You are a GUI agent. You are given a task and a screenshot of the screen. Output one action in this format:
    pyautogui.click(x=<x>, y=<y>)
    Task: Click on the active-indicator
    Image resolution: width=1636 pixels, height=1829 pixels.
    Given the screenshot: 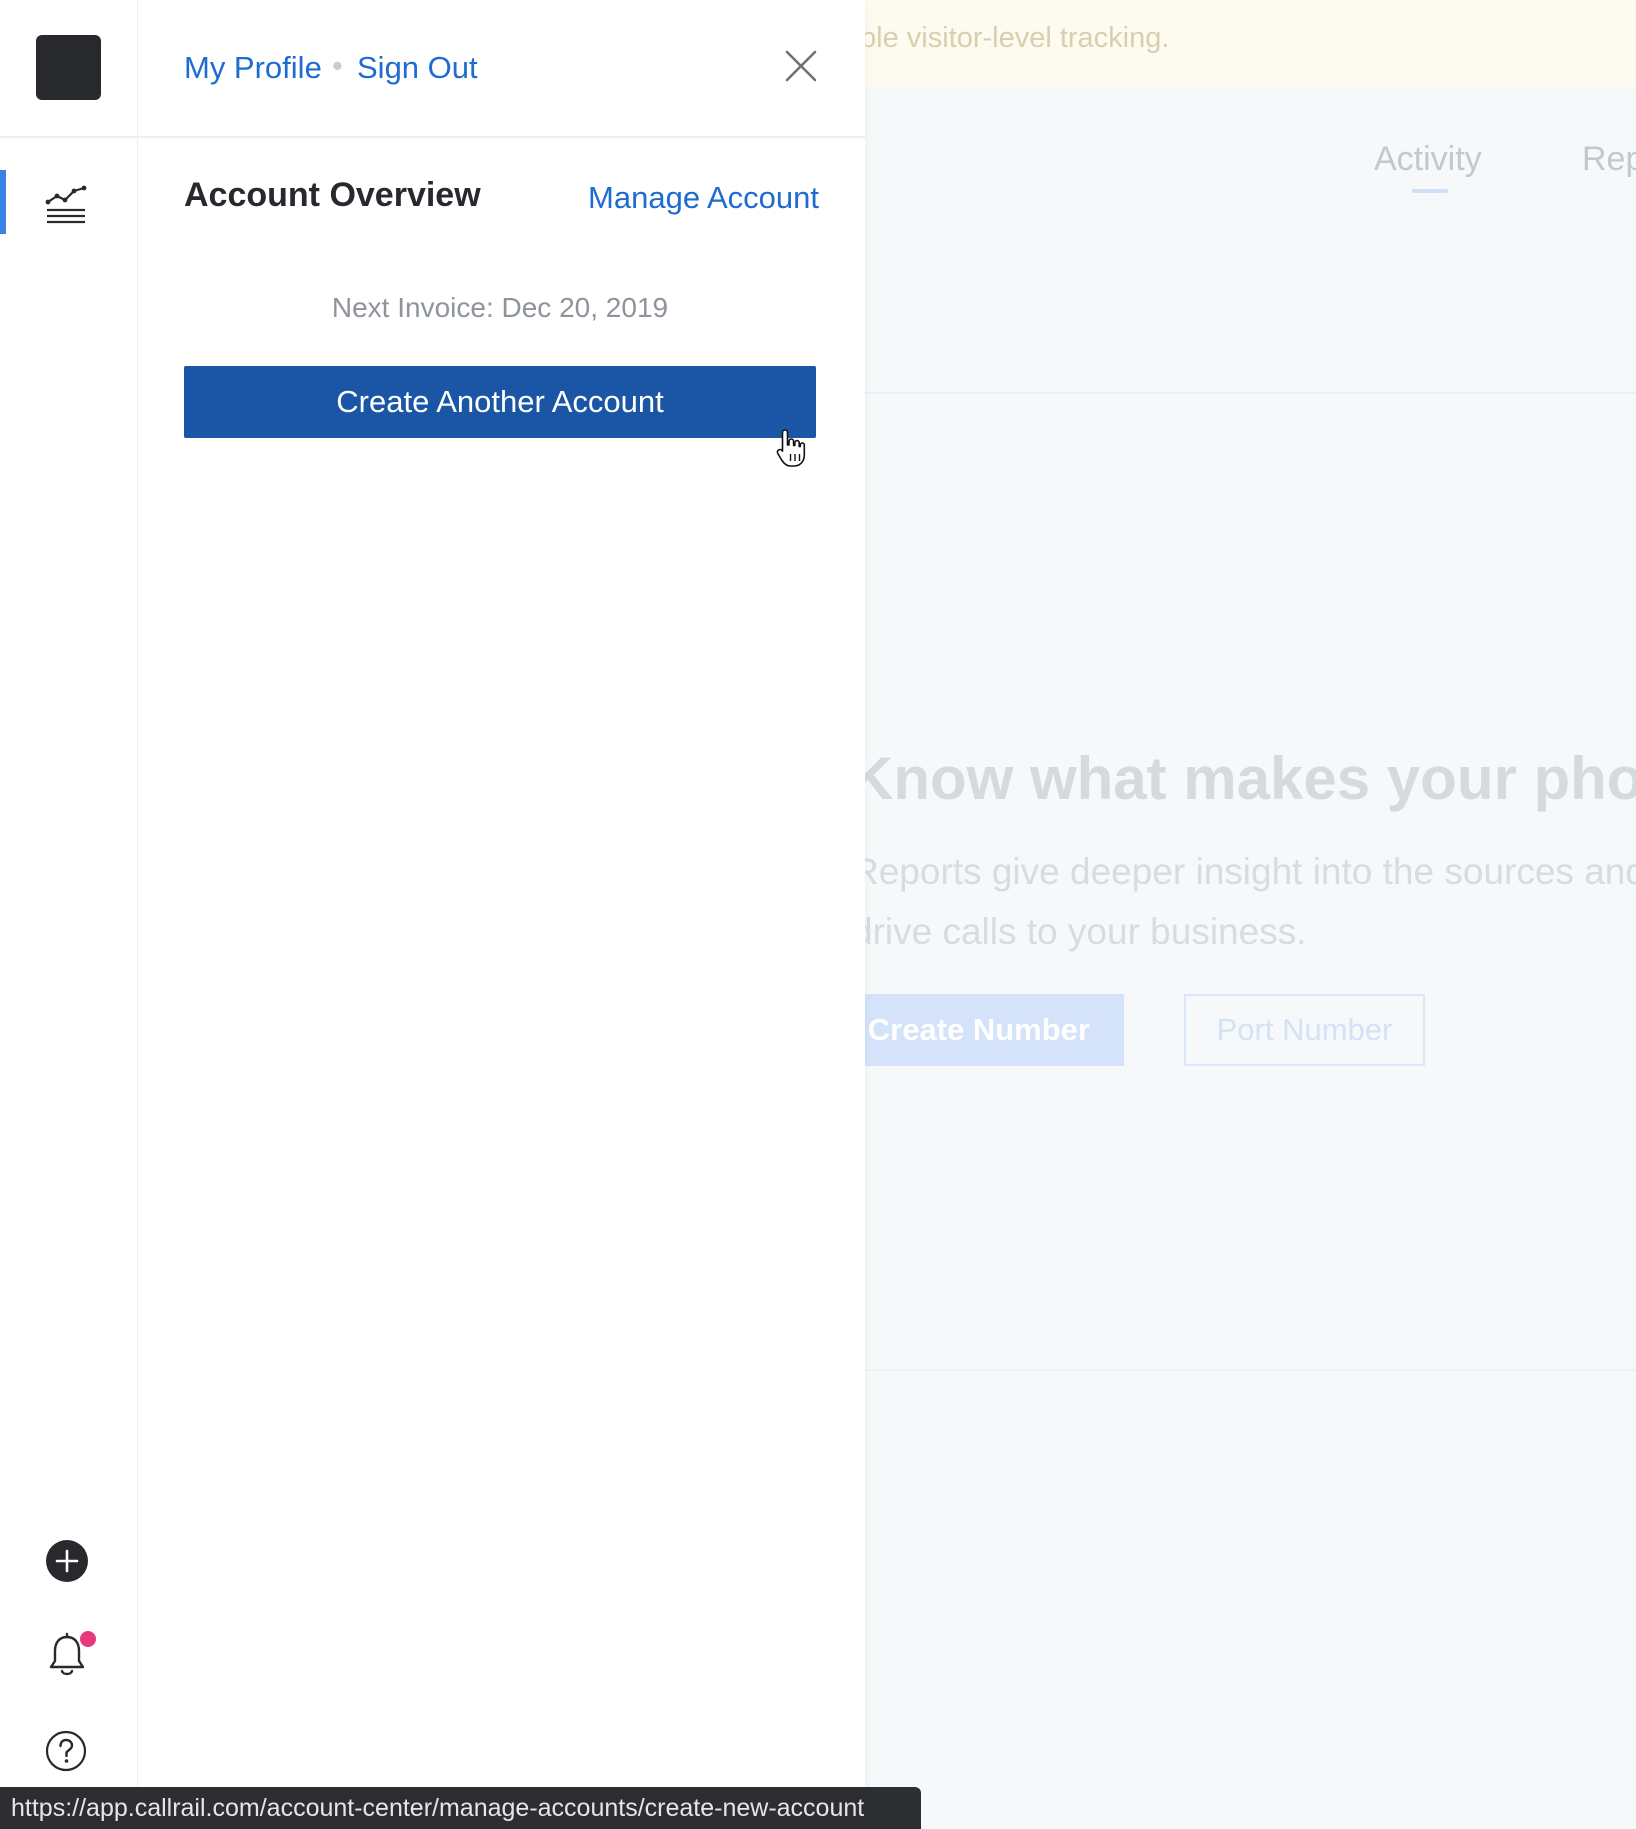 What is the action you would take?
    pyautogui.click(x=3, y=202)
    